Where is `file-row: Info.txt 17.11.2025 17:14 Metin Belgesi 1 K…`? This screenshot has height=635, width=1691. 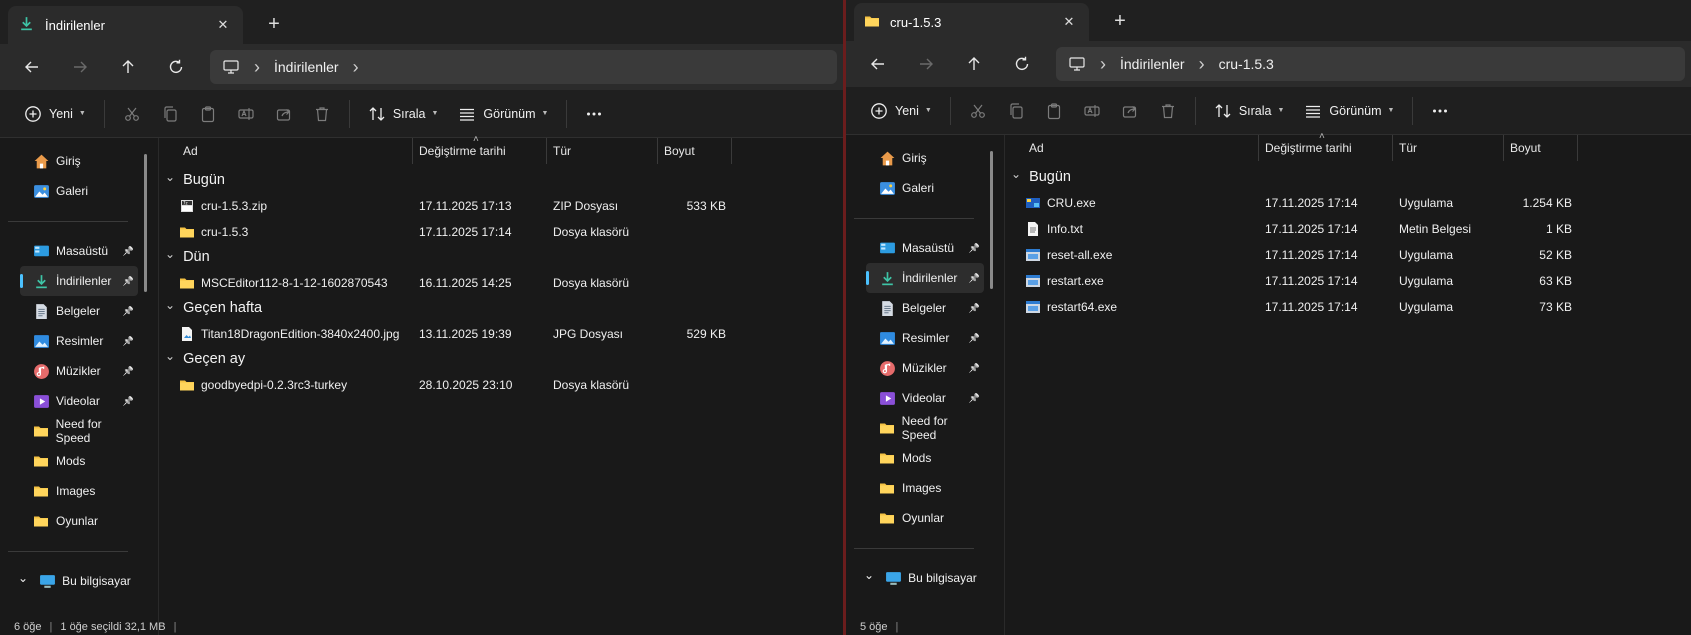
file-row: Info.txt 17.11.2025 17:14 Metin Belgesi 1 K… is located at coordinates (1348, 229).